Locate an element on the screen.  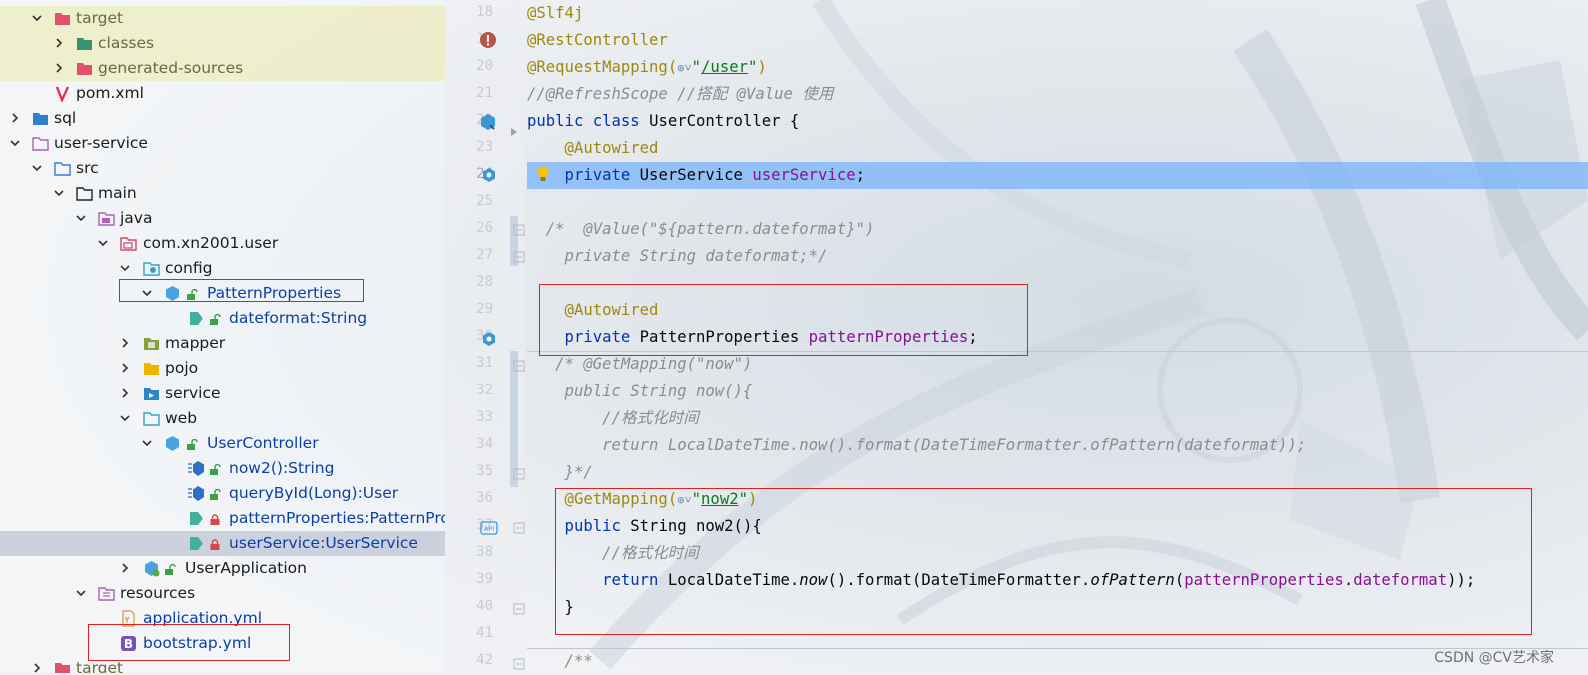
tree-item-main: main is located at coordinates (222, 193).